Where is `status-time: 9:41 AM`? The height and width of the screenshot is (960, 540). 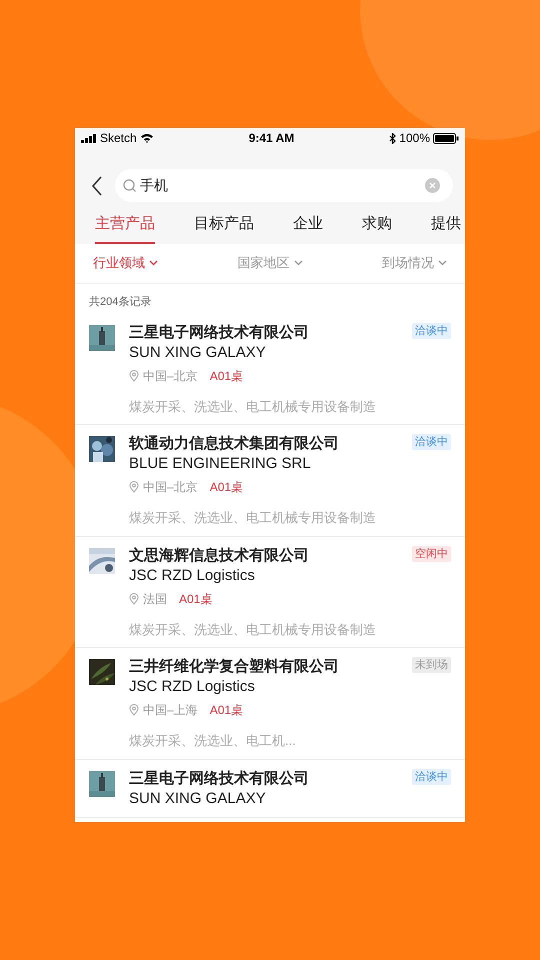 status-time: 9:41 AM is located at coordinates (271, 138).